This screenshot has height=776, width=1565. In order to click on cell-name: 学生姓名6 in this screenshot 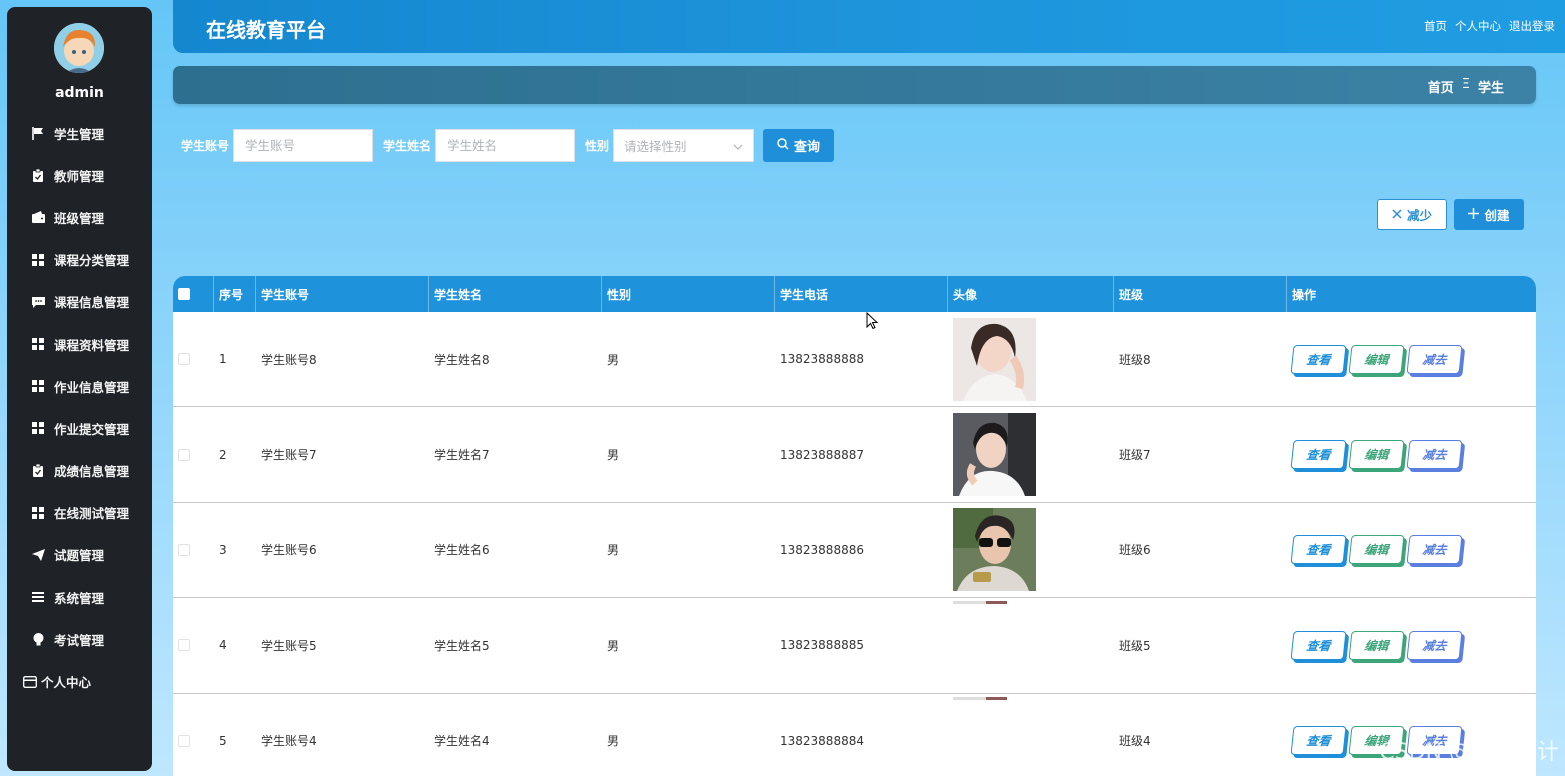, I will do `click(462, 550)`.